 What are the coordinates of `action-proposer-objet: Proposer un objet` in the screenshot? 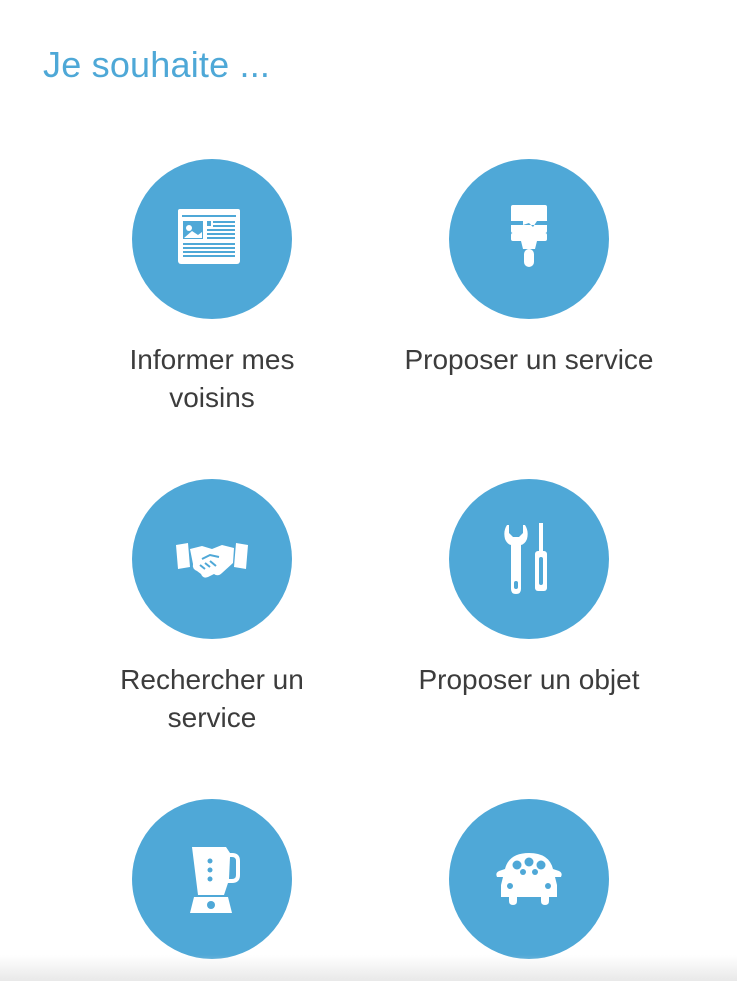 It's located at (529, 589).